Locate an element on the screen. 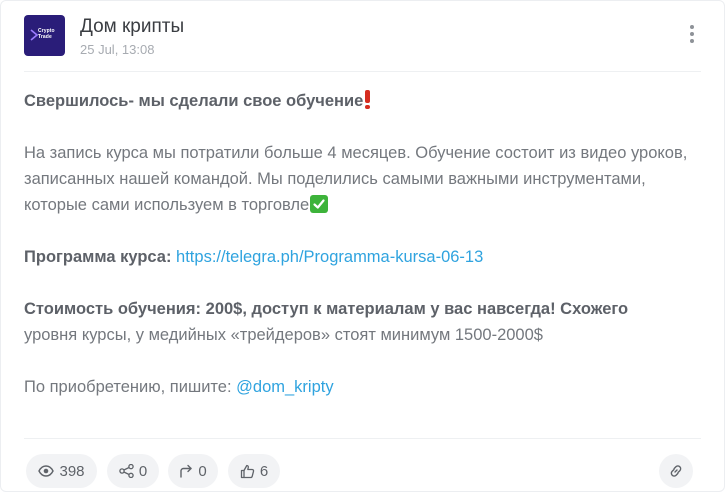 This screenshot has width=725, height=492. contact-line: По приобретению, пишите: @dom_kripty is located at coordinates (179, 387).